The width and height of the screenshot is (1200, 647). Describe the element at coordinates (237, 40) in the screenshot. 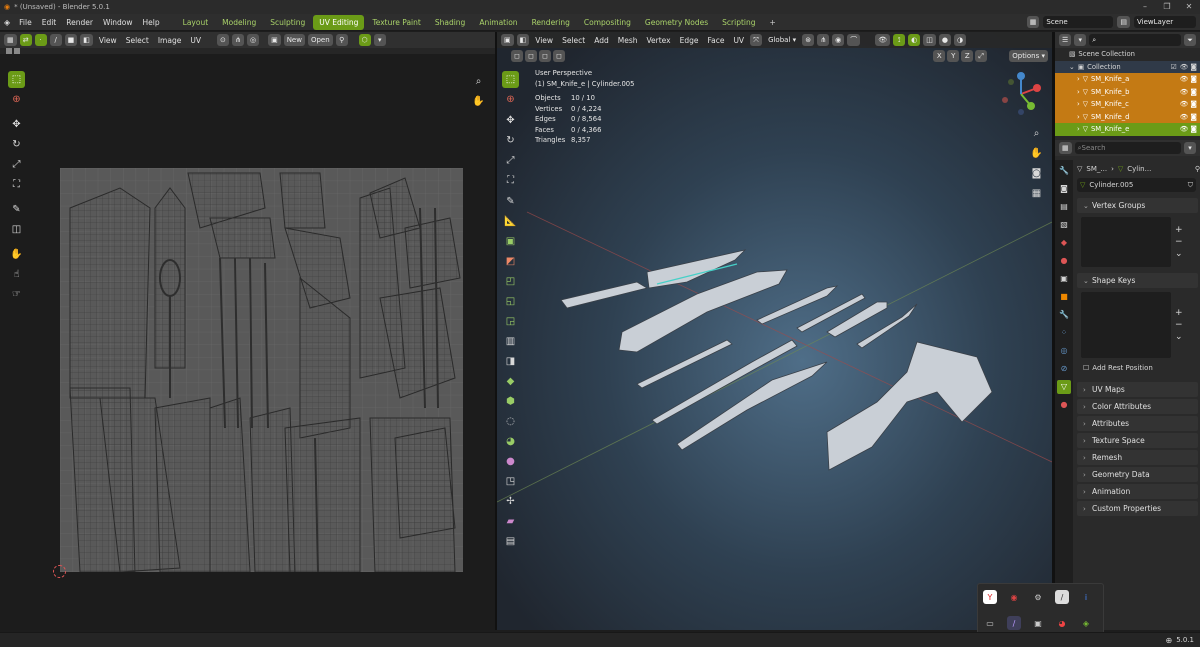

I see `snap-icon: ⋔` at that location.